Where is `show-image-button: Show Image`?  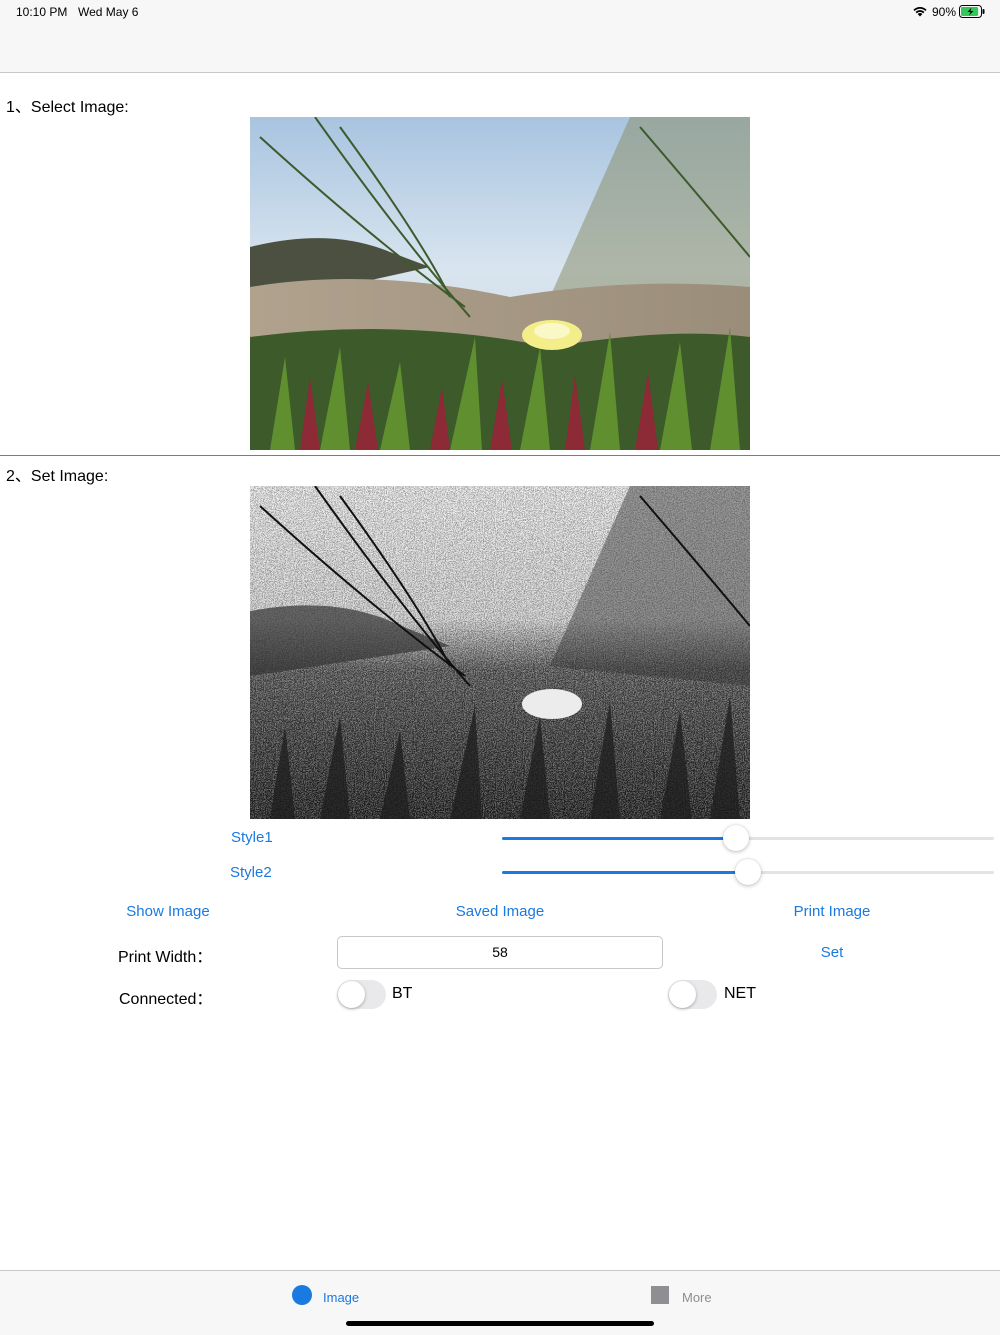 show-image-button: Show Image is located at coordinates (168, 911).